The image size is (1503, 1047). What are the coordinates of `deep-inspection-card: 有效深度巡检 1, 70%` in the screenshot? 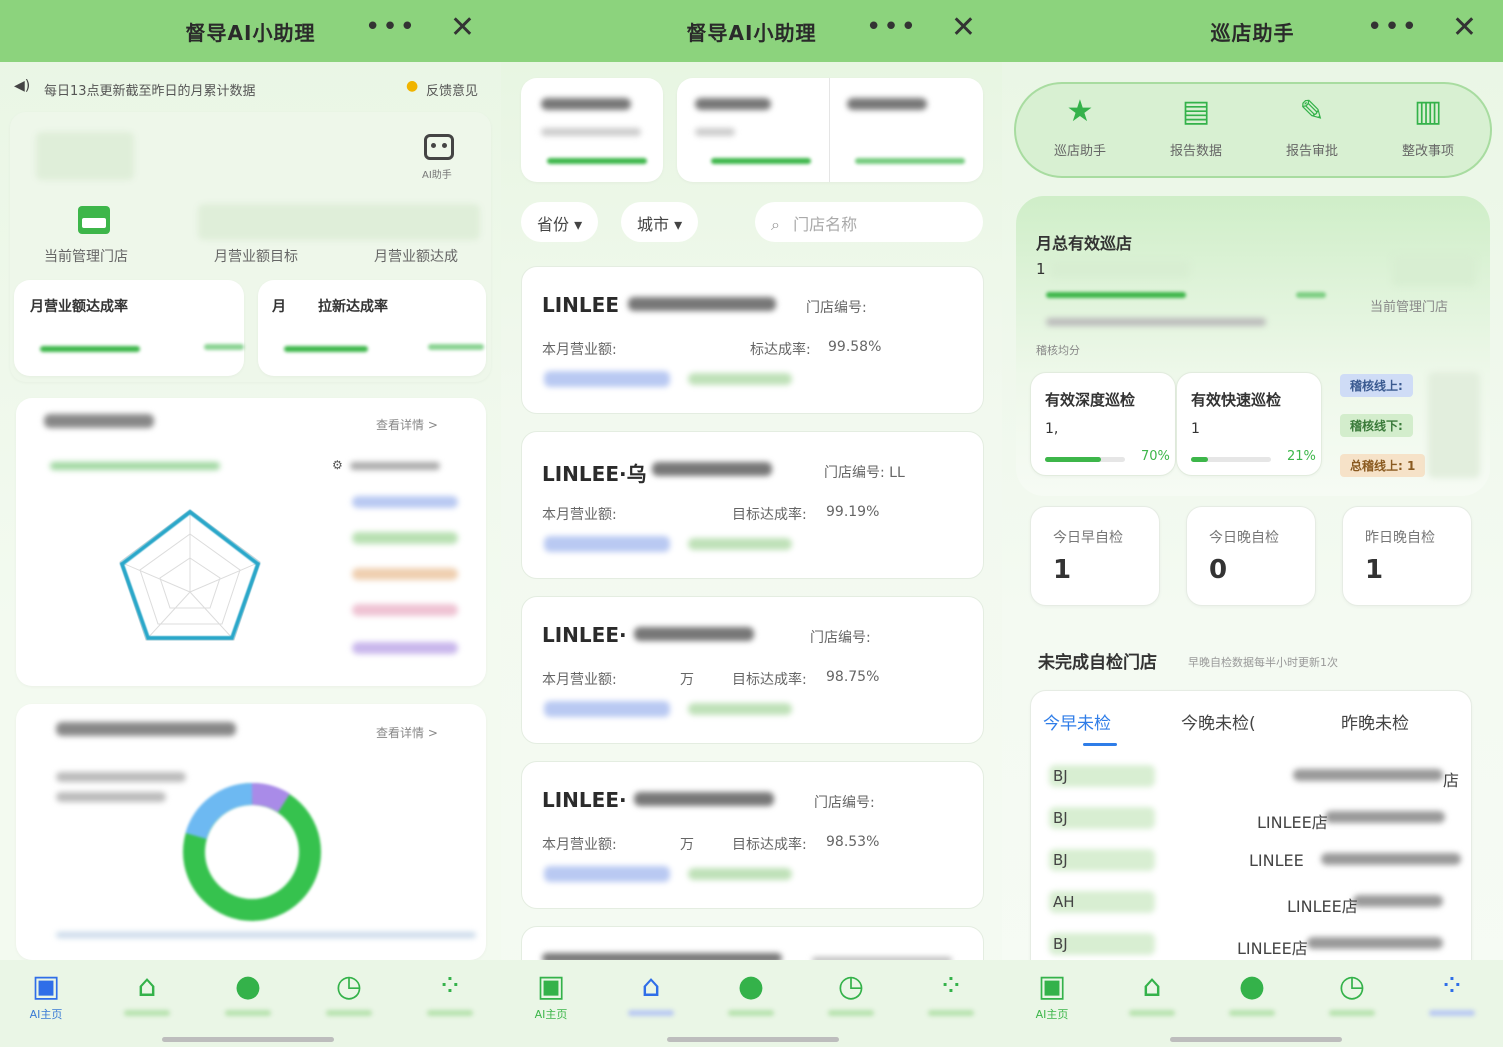 It's located at (1103, 424).